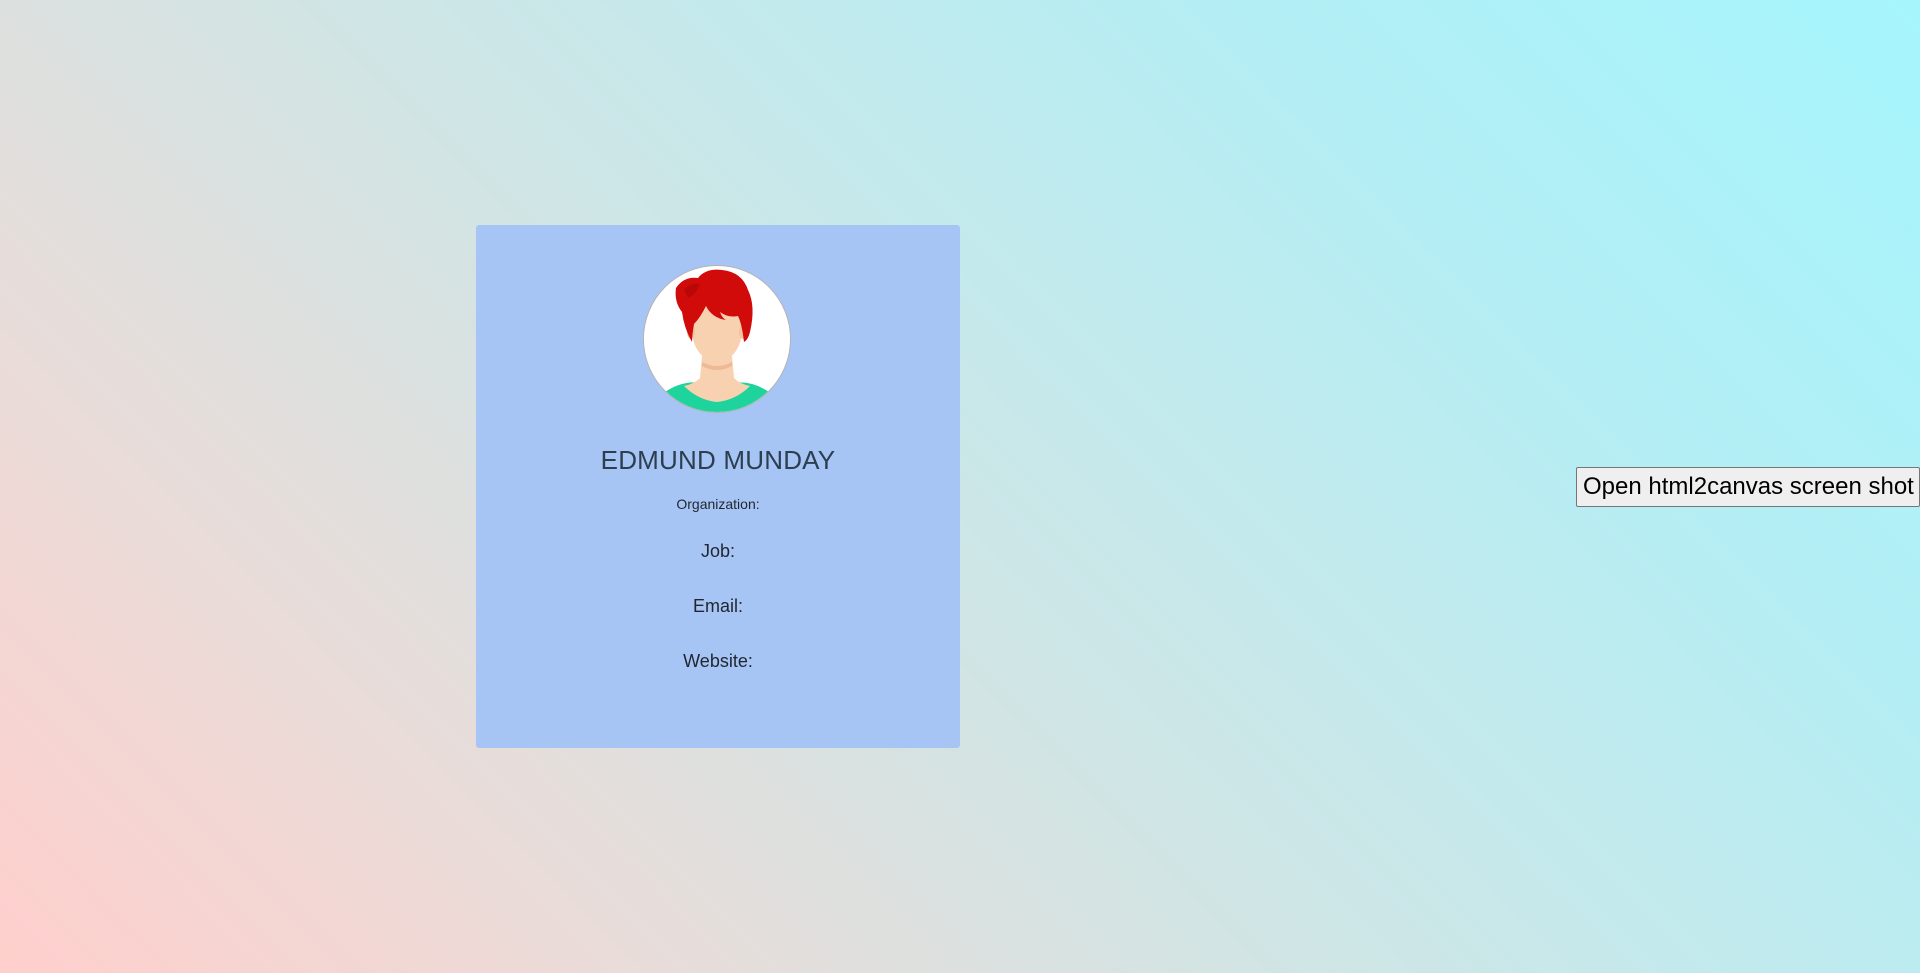 The image size is (1920, 973). What do you see at coordinates (1748, 487) in the screenshot?
I see `open-screenshot-button: Open html2canvas screen shot` at bounding box center [1748, 487].